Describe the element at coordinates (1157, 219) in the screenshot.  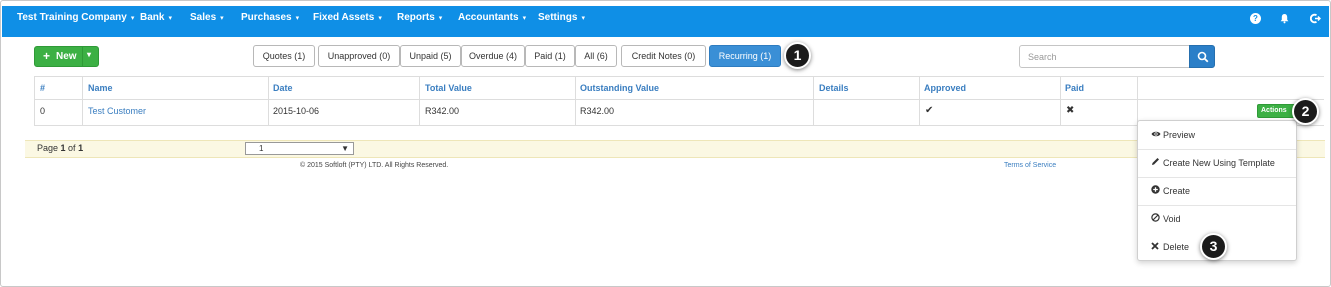
I see `ban-icon` at that location.